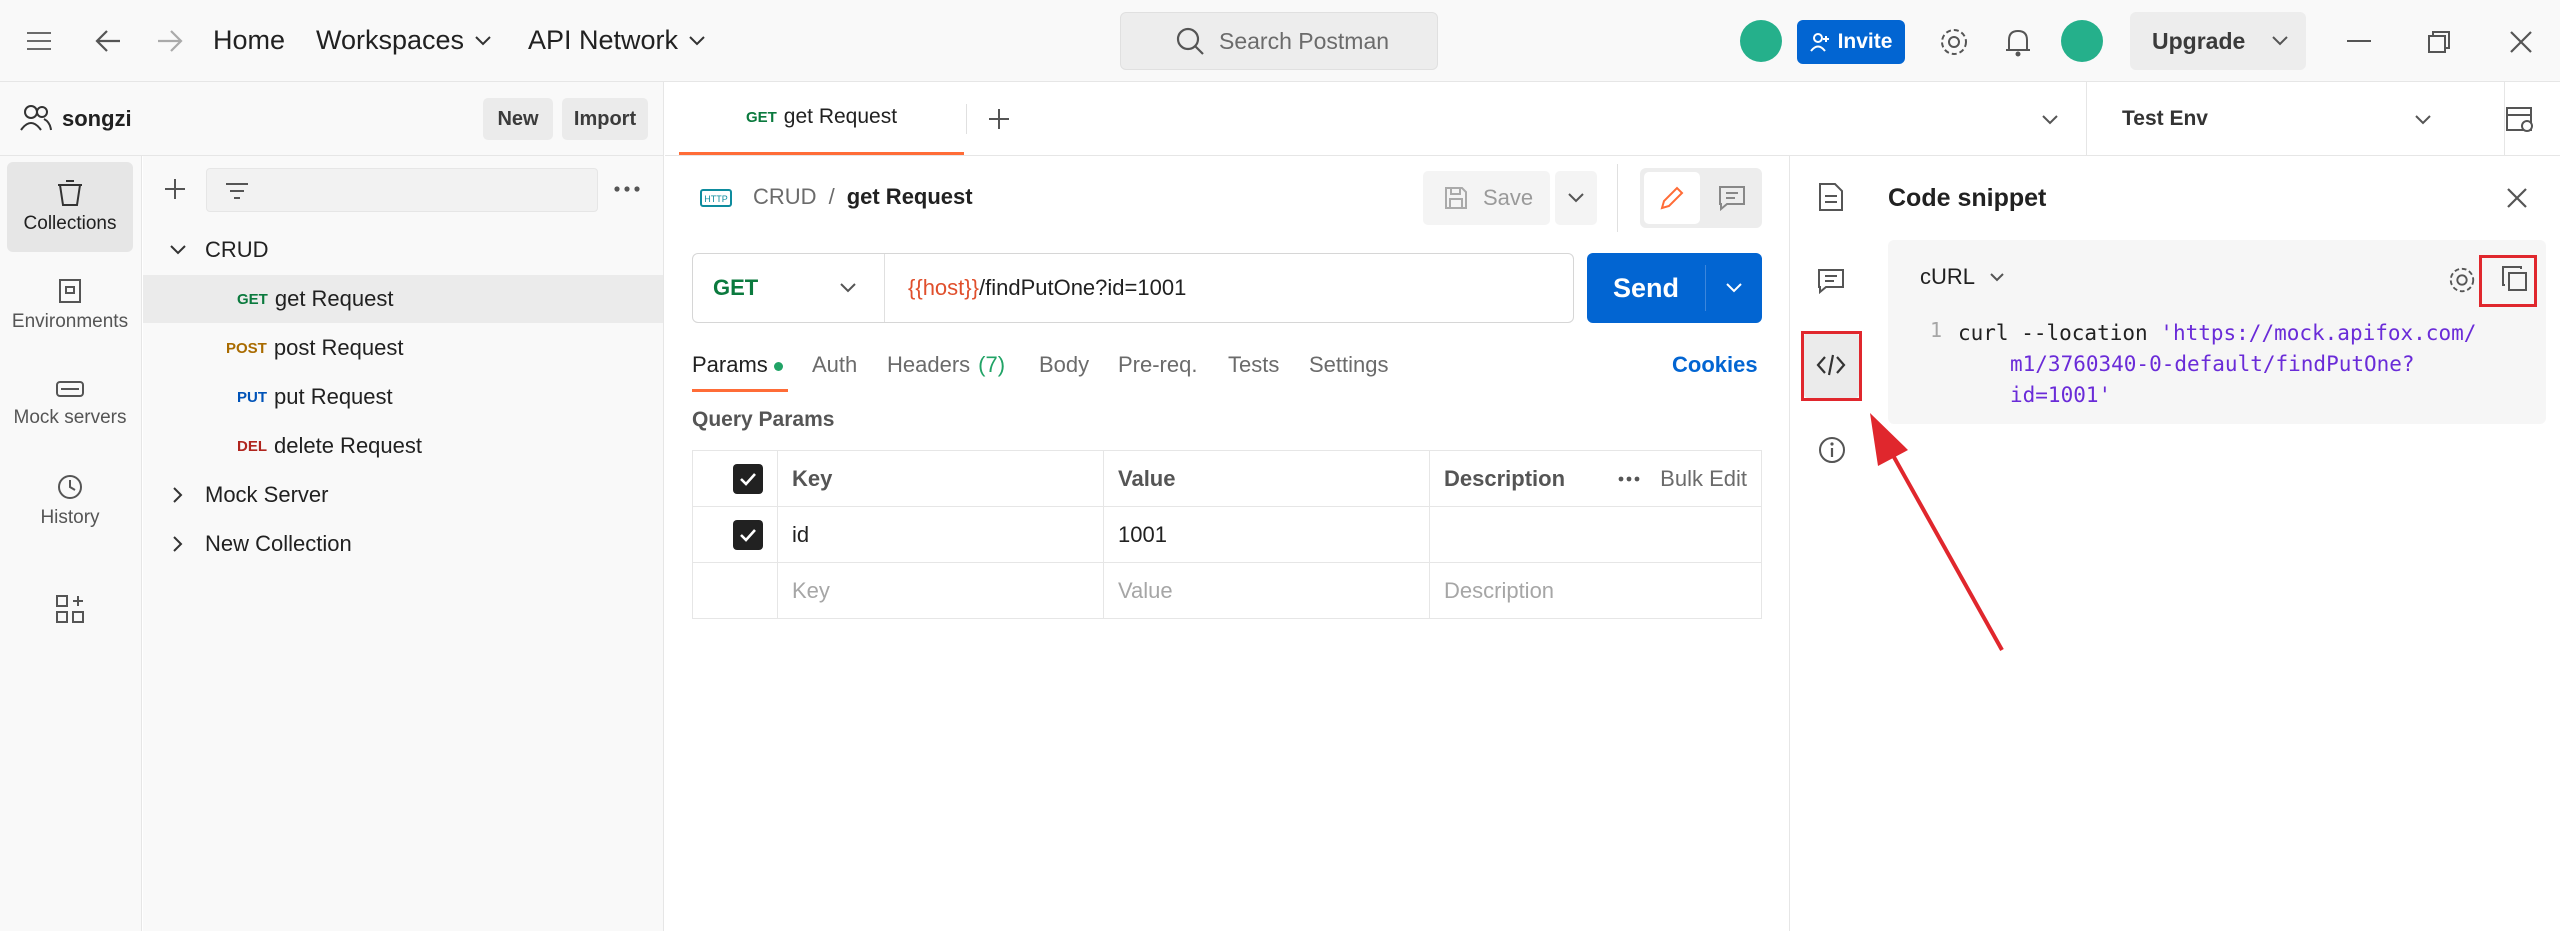 The width and height of the screenshot is (2560, 931). I want to click on save-button: Save, so click(1486, 198).